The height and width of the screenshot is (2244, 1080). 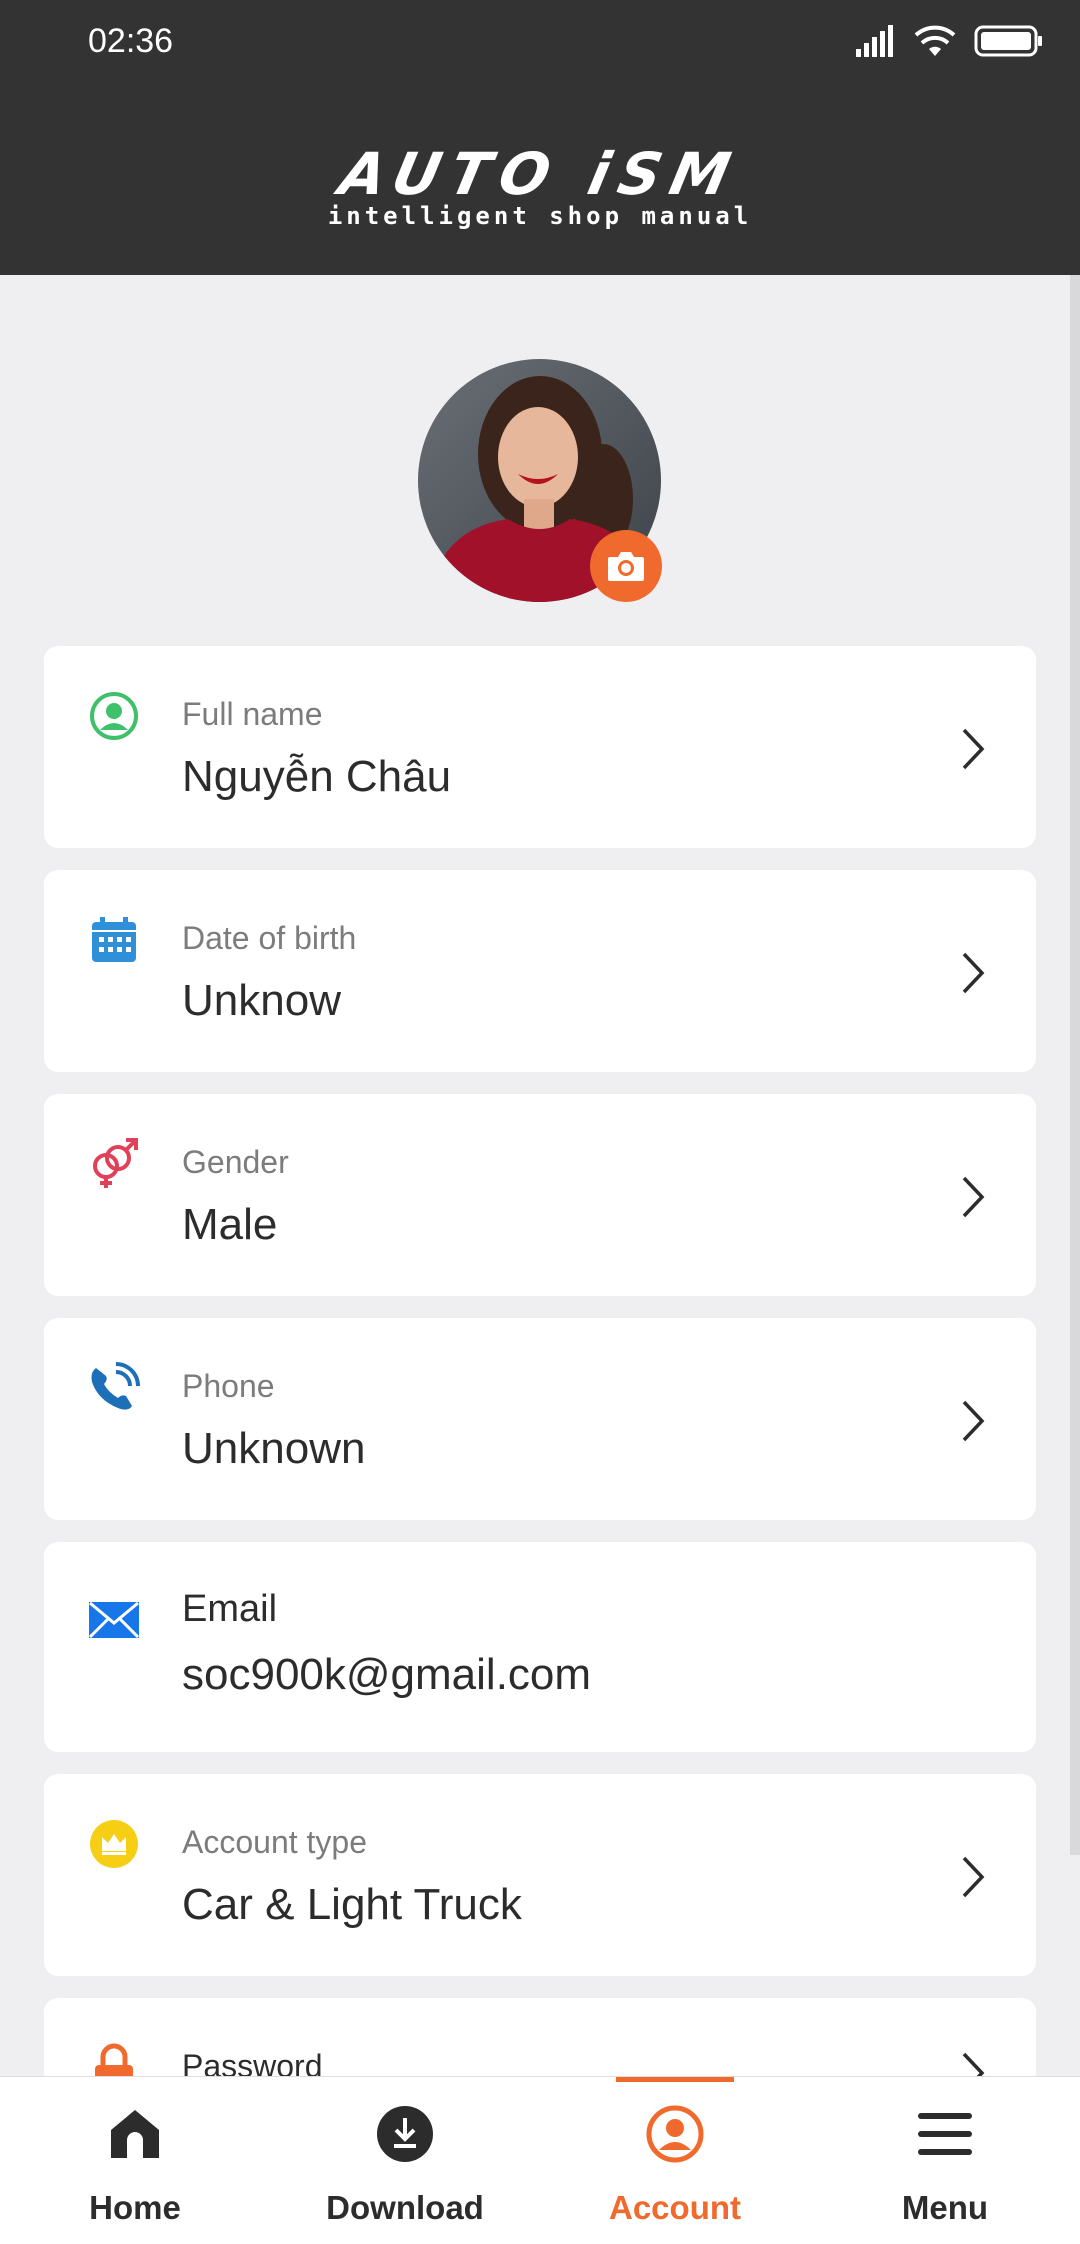 What do you see at coordinates (1075, 1065) in the screenshot?
I see `scrollbar` at bounding box center [1075, 1065].